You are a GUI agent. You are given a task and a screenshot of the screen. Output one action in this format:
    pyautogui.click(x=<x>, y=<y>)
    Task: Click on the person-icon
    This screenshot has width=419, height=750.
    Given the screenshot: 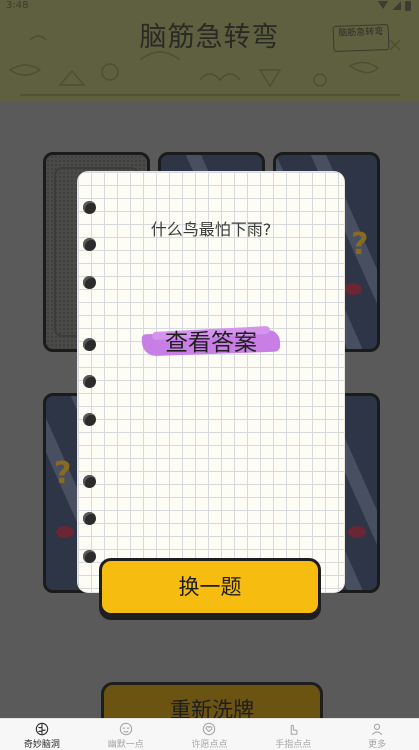 What is the action you would take?
    pyautogui.click(x=377, y=729)
    